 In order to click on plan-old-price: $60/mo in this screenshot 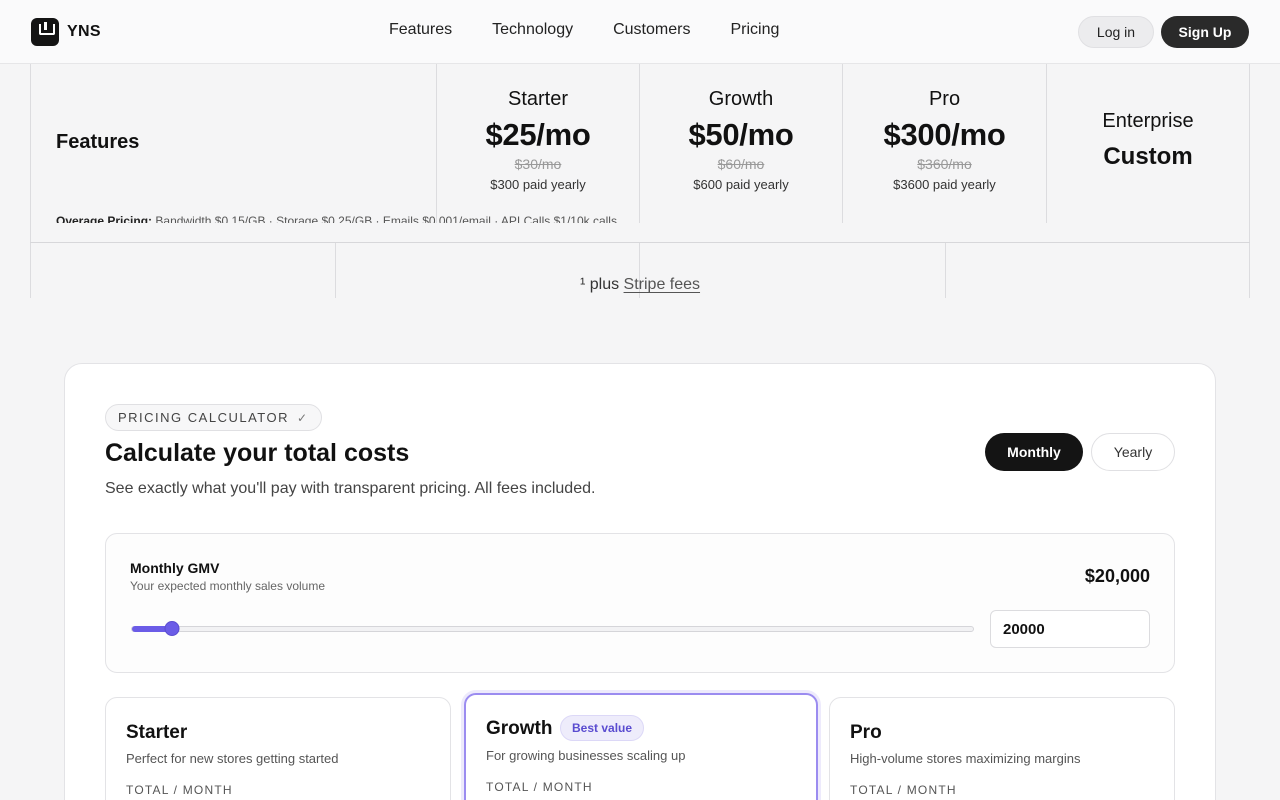, I will do `click(741, 164)`.